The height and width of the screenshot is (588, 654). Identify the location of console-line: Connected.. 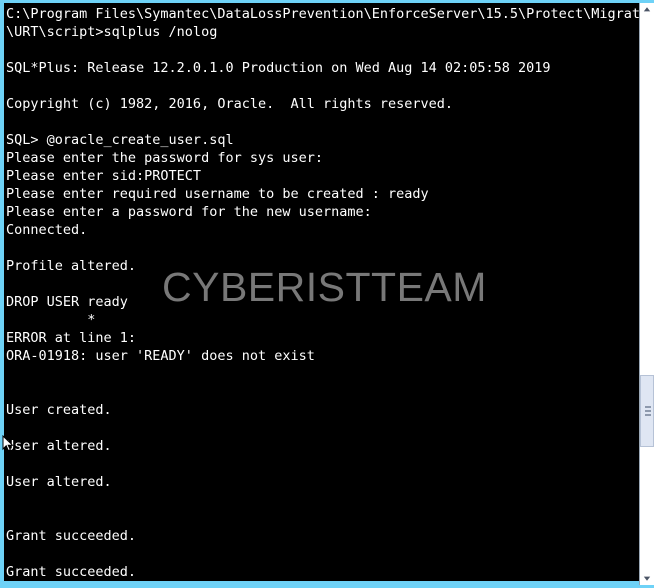
(47, 230).